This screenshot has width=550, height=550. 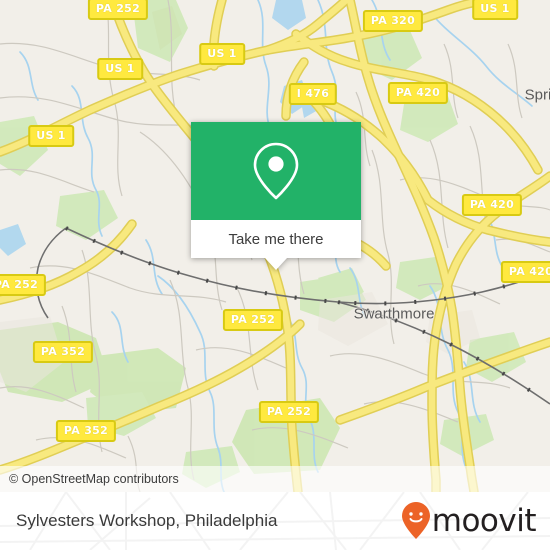 What do you see at coordinates (415, 520) in the screenshot?
I see `moovit-pin-icon` at bounding box center [415, 520].